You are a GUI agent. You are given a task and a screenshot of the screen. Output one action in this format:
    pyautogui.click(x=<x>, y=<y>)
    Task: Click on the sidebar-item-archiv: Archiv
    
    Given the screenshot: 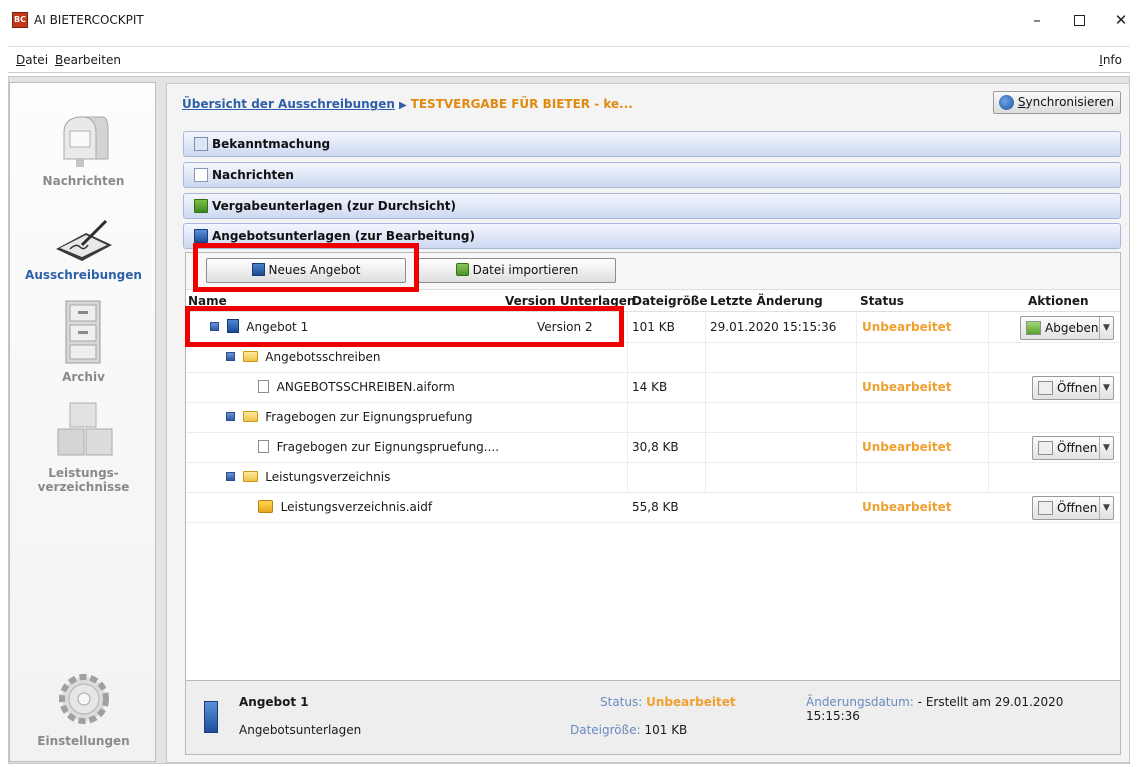 What is the action you would take?
    pyautogui.click(x=83, y=341)
    